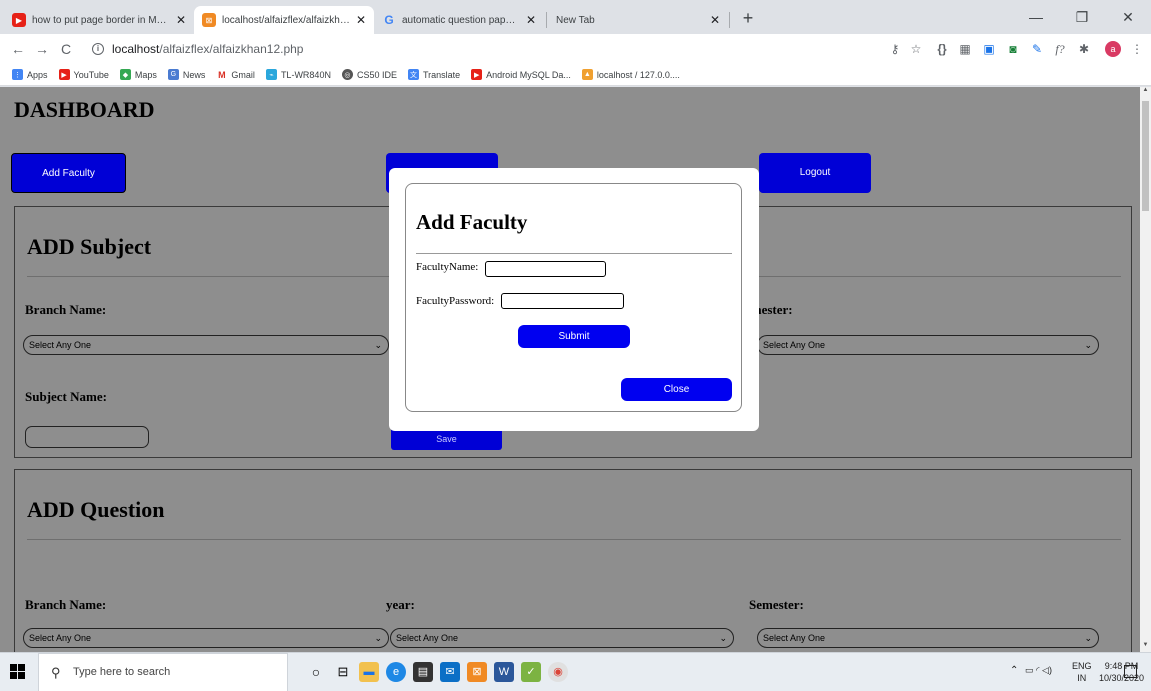 Image resolution: width=1151 pixels, height=691 pixels. I want to click on store-icon: ▤, so click(423, 672).